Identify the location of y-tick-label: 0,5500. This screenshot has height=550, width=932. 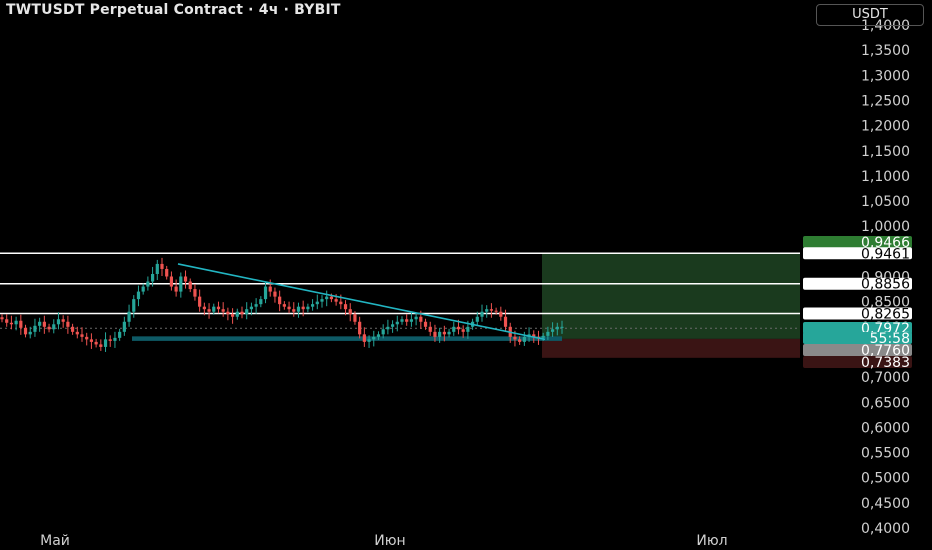
(885, 454).